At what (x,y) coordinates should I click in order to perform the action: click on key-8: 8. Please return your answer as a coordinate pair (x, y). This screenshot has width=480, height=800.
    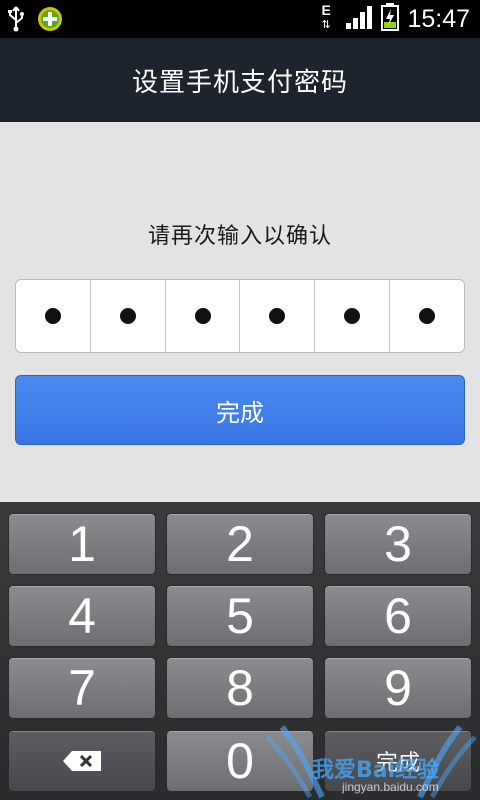
    Looking at the image, I should click on (240, 688).